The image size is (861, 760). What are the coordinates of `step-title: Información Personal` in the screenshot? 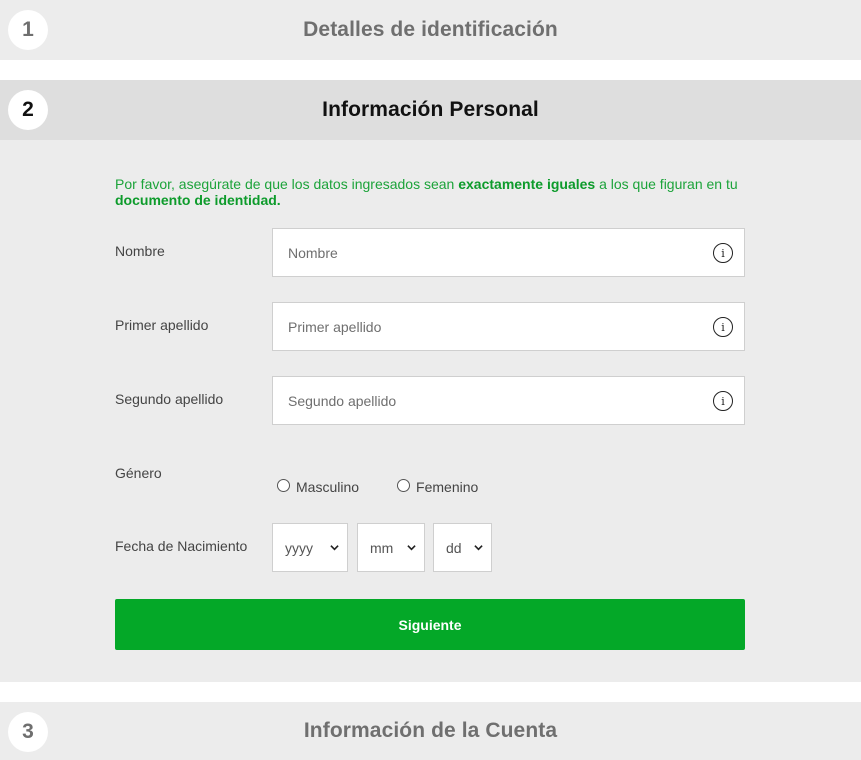 It's located at (430, 109).